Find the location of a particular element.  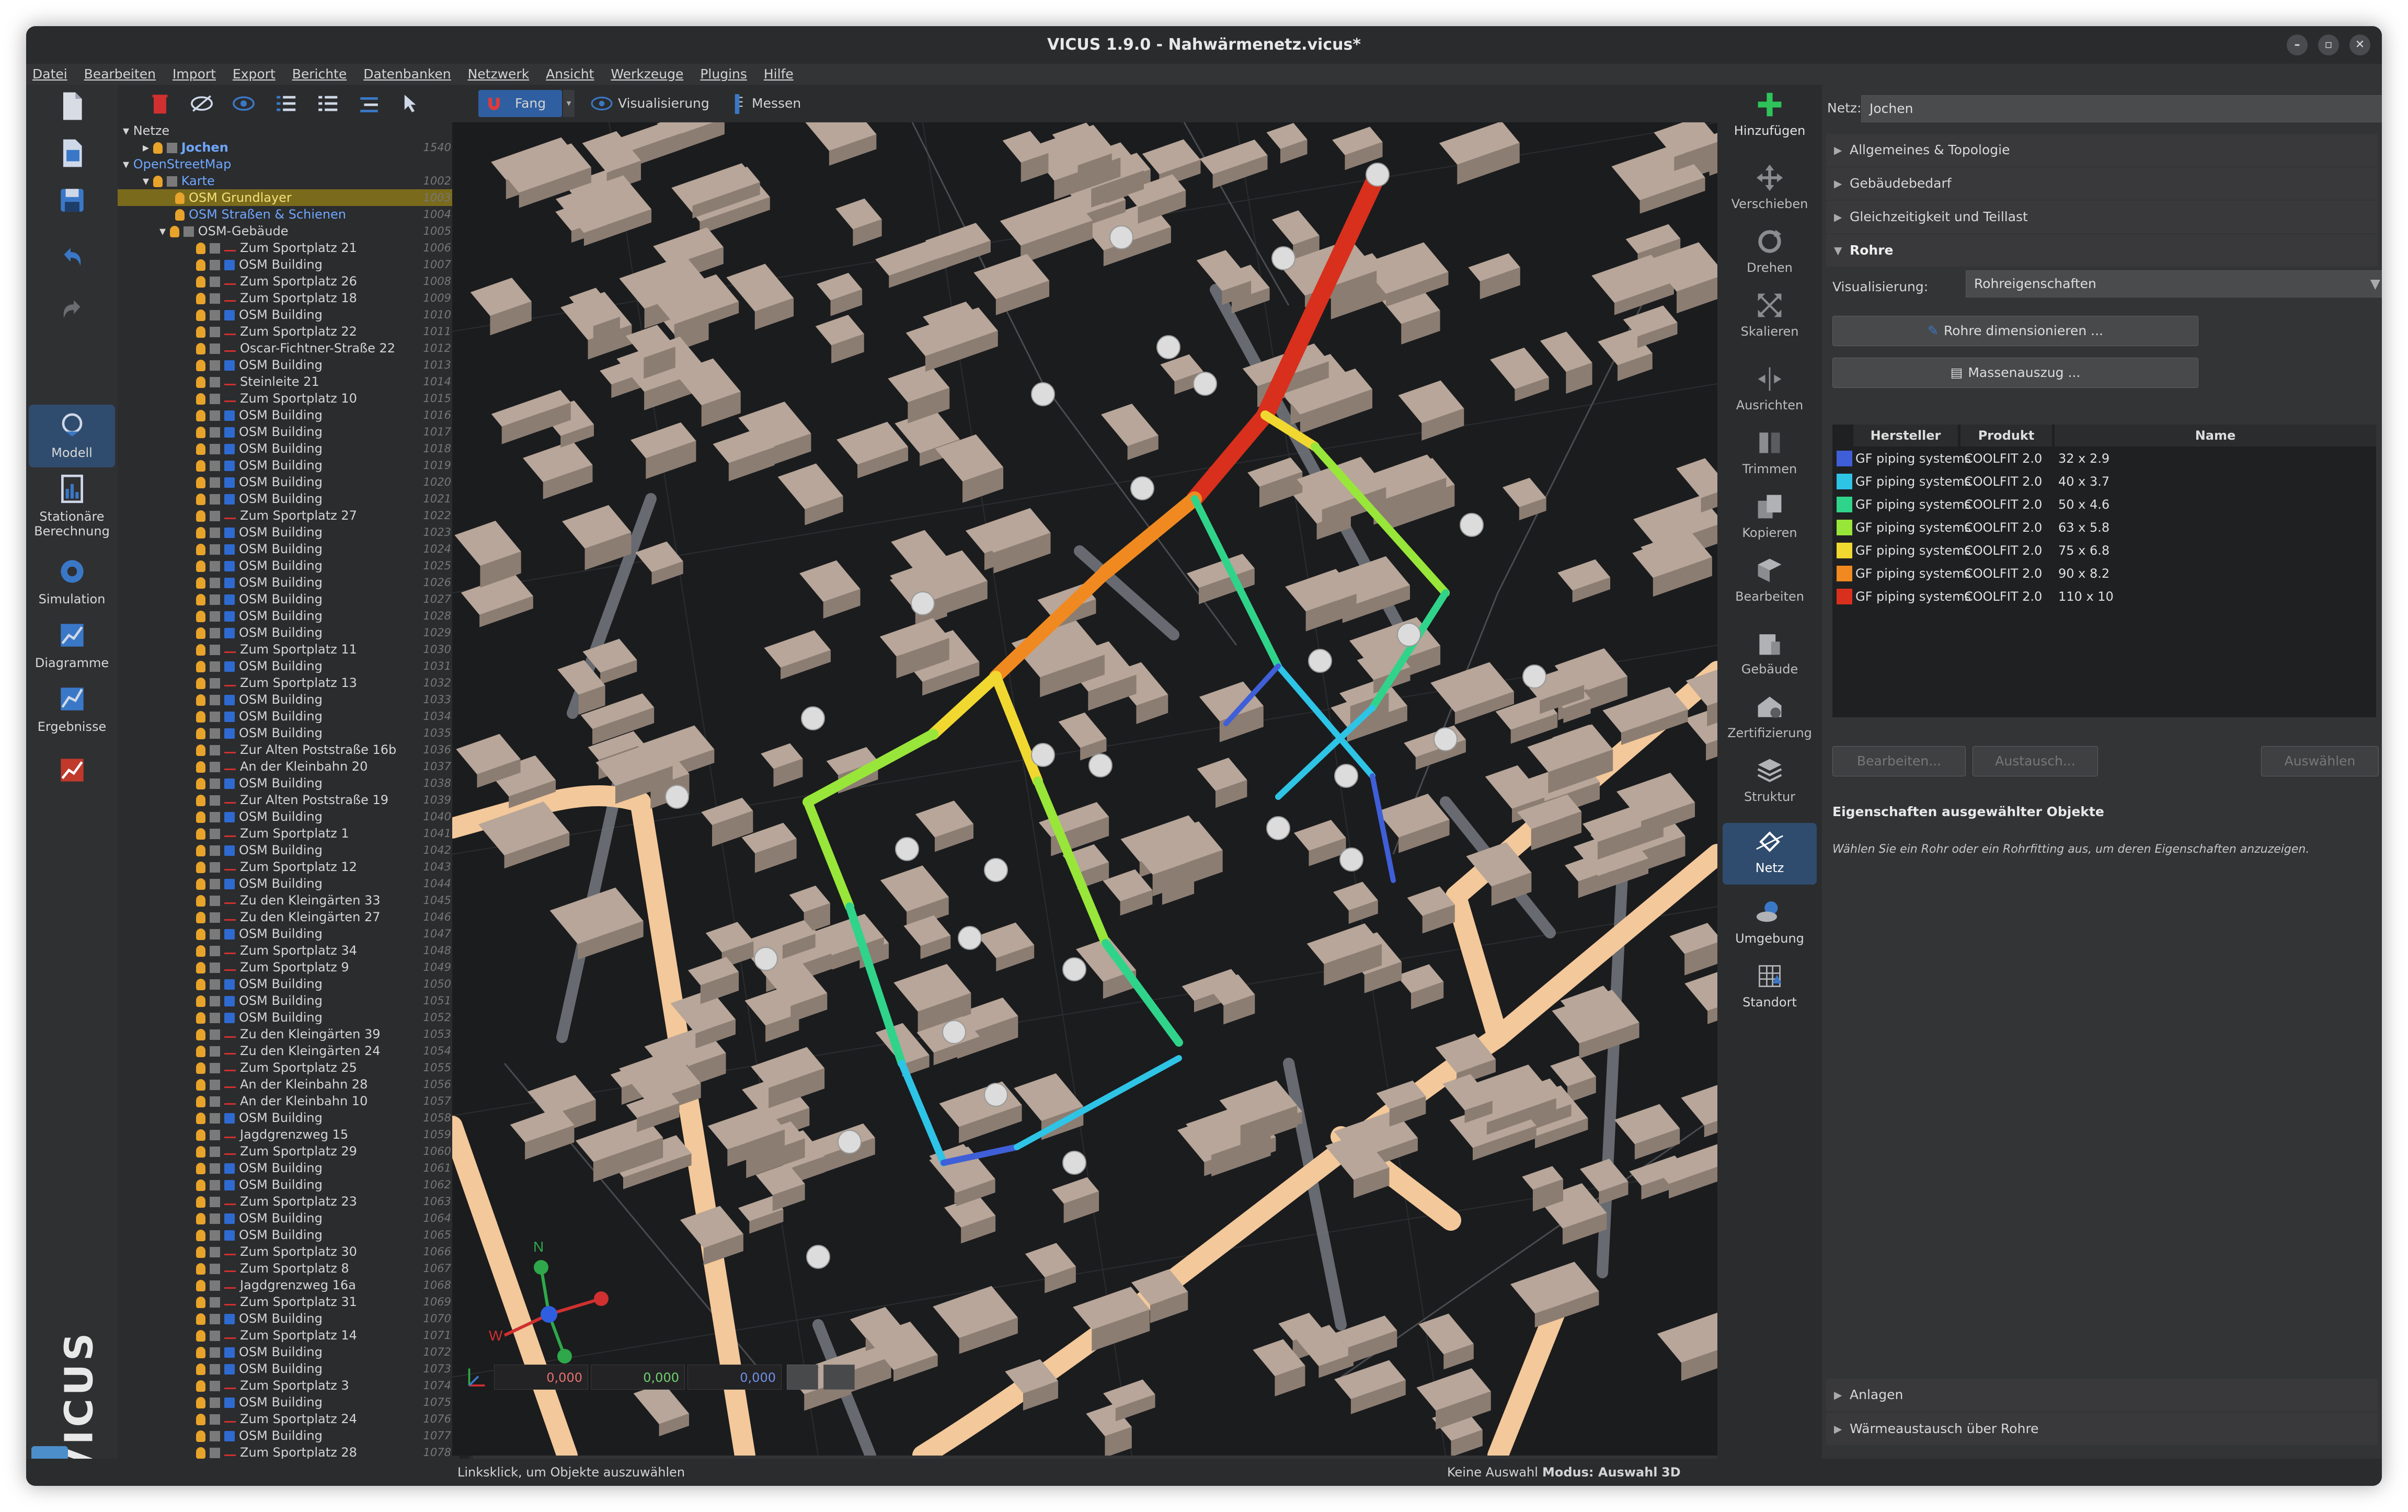

tree-node-netze: ▾ Netze is located at coordinates (287, 130).